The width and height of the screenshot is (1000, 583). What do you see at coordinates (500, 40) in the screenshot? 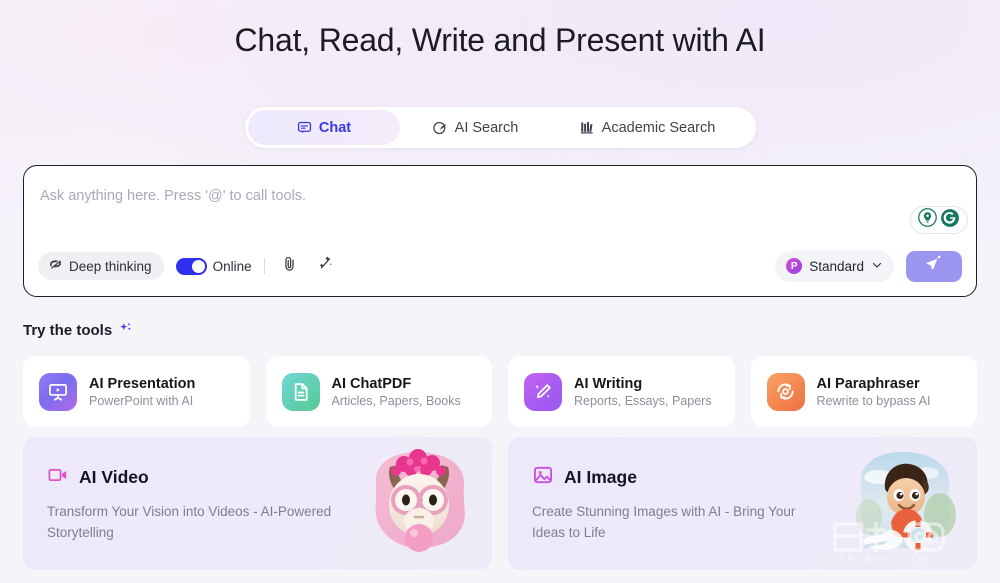
I see `page-title: Chat, Read, Write and Present with AI` at bounding box center [500, 40].